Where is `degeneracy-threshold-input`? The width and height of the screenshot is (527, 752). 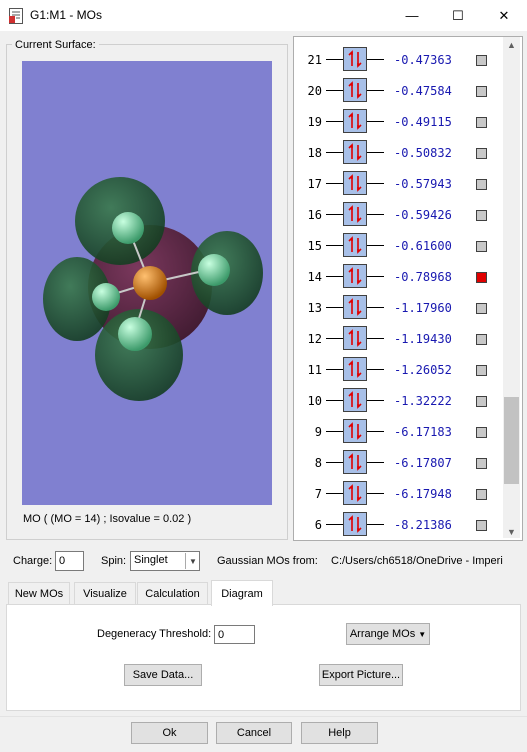
degeneracy-threshold-input is located at coordinates (234, 634).